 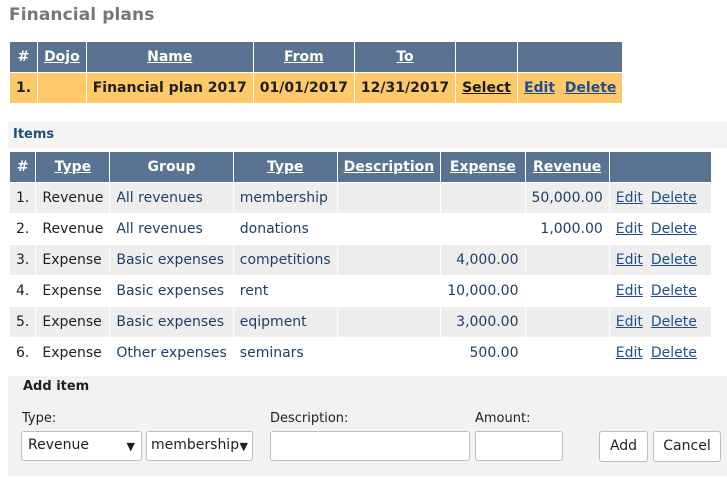 What do you see at coordinates (22, 229) in the screenshot?
I see `item-idx: 2.` at bounding box center [22, 229].